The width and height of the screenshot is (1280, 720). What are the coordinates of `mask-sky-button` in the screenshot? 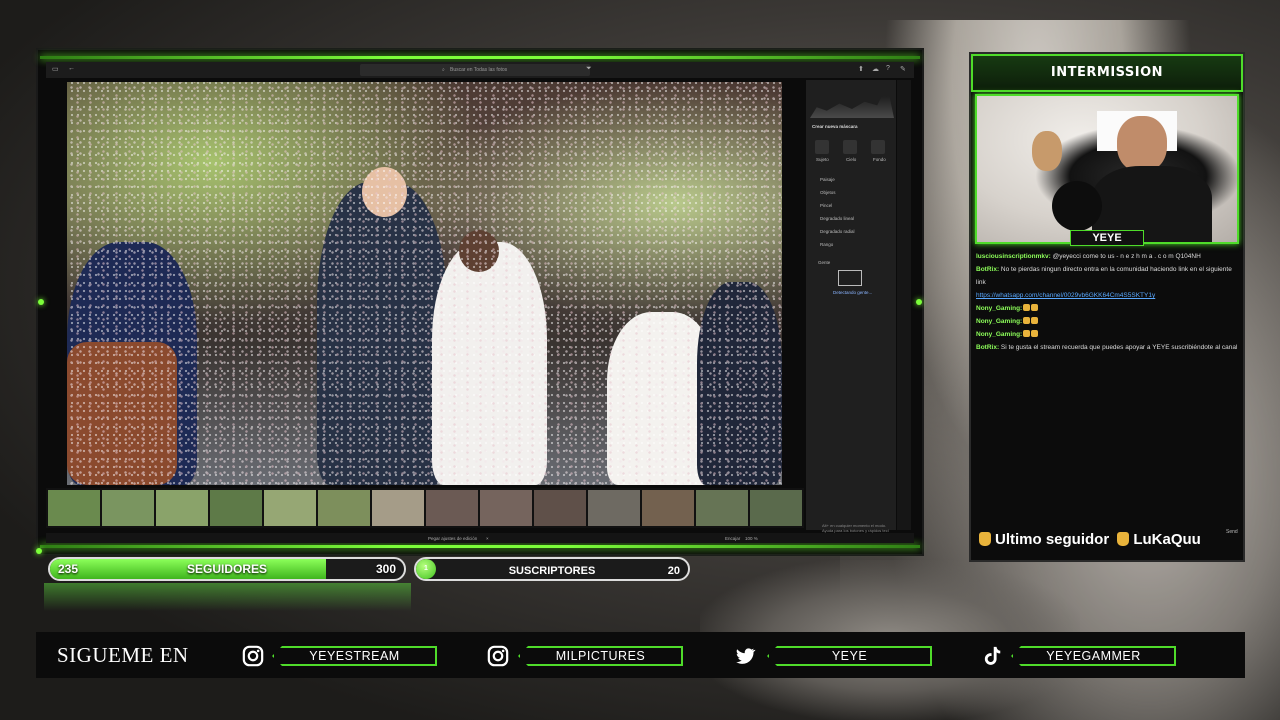 It's located at (850, 147).